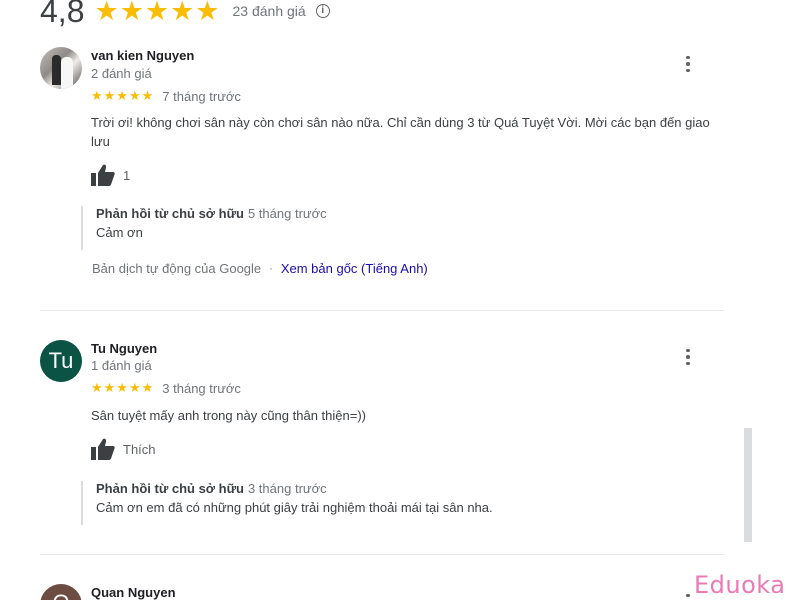  What do you see at coordinates (740, 585) in the screenshot?
I see `watermark-logo: Eduoka` at bounding box center [740, 585].